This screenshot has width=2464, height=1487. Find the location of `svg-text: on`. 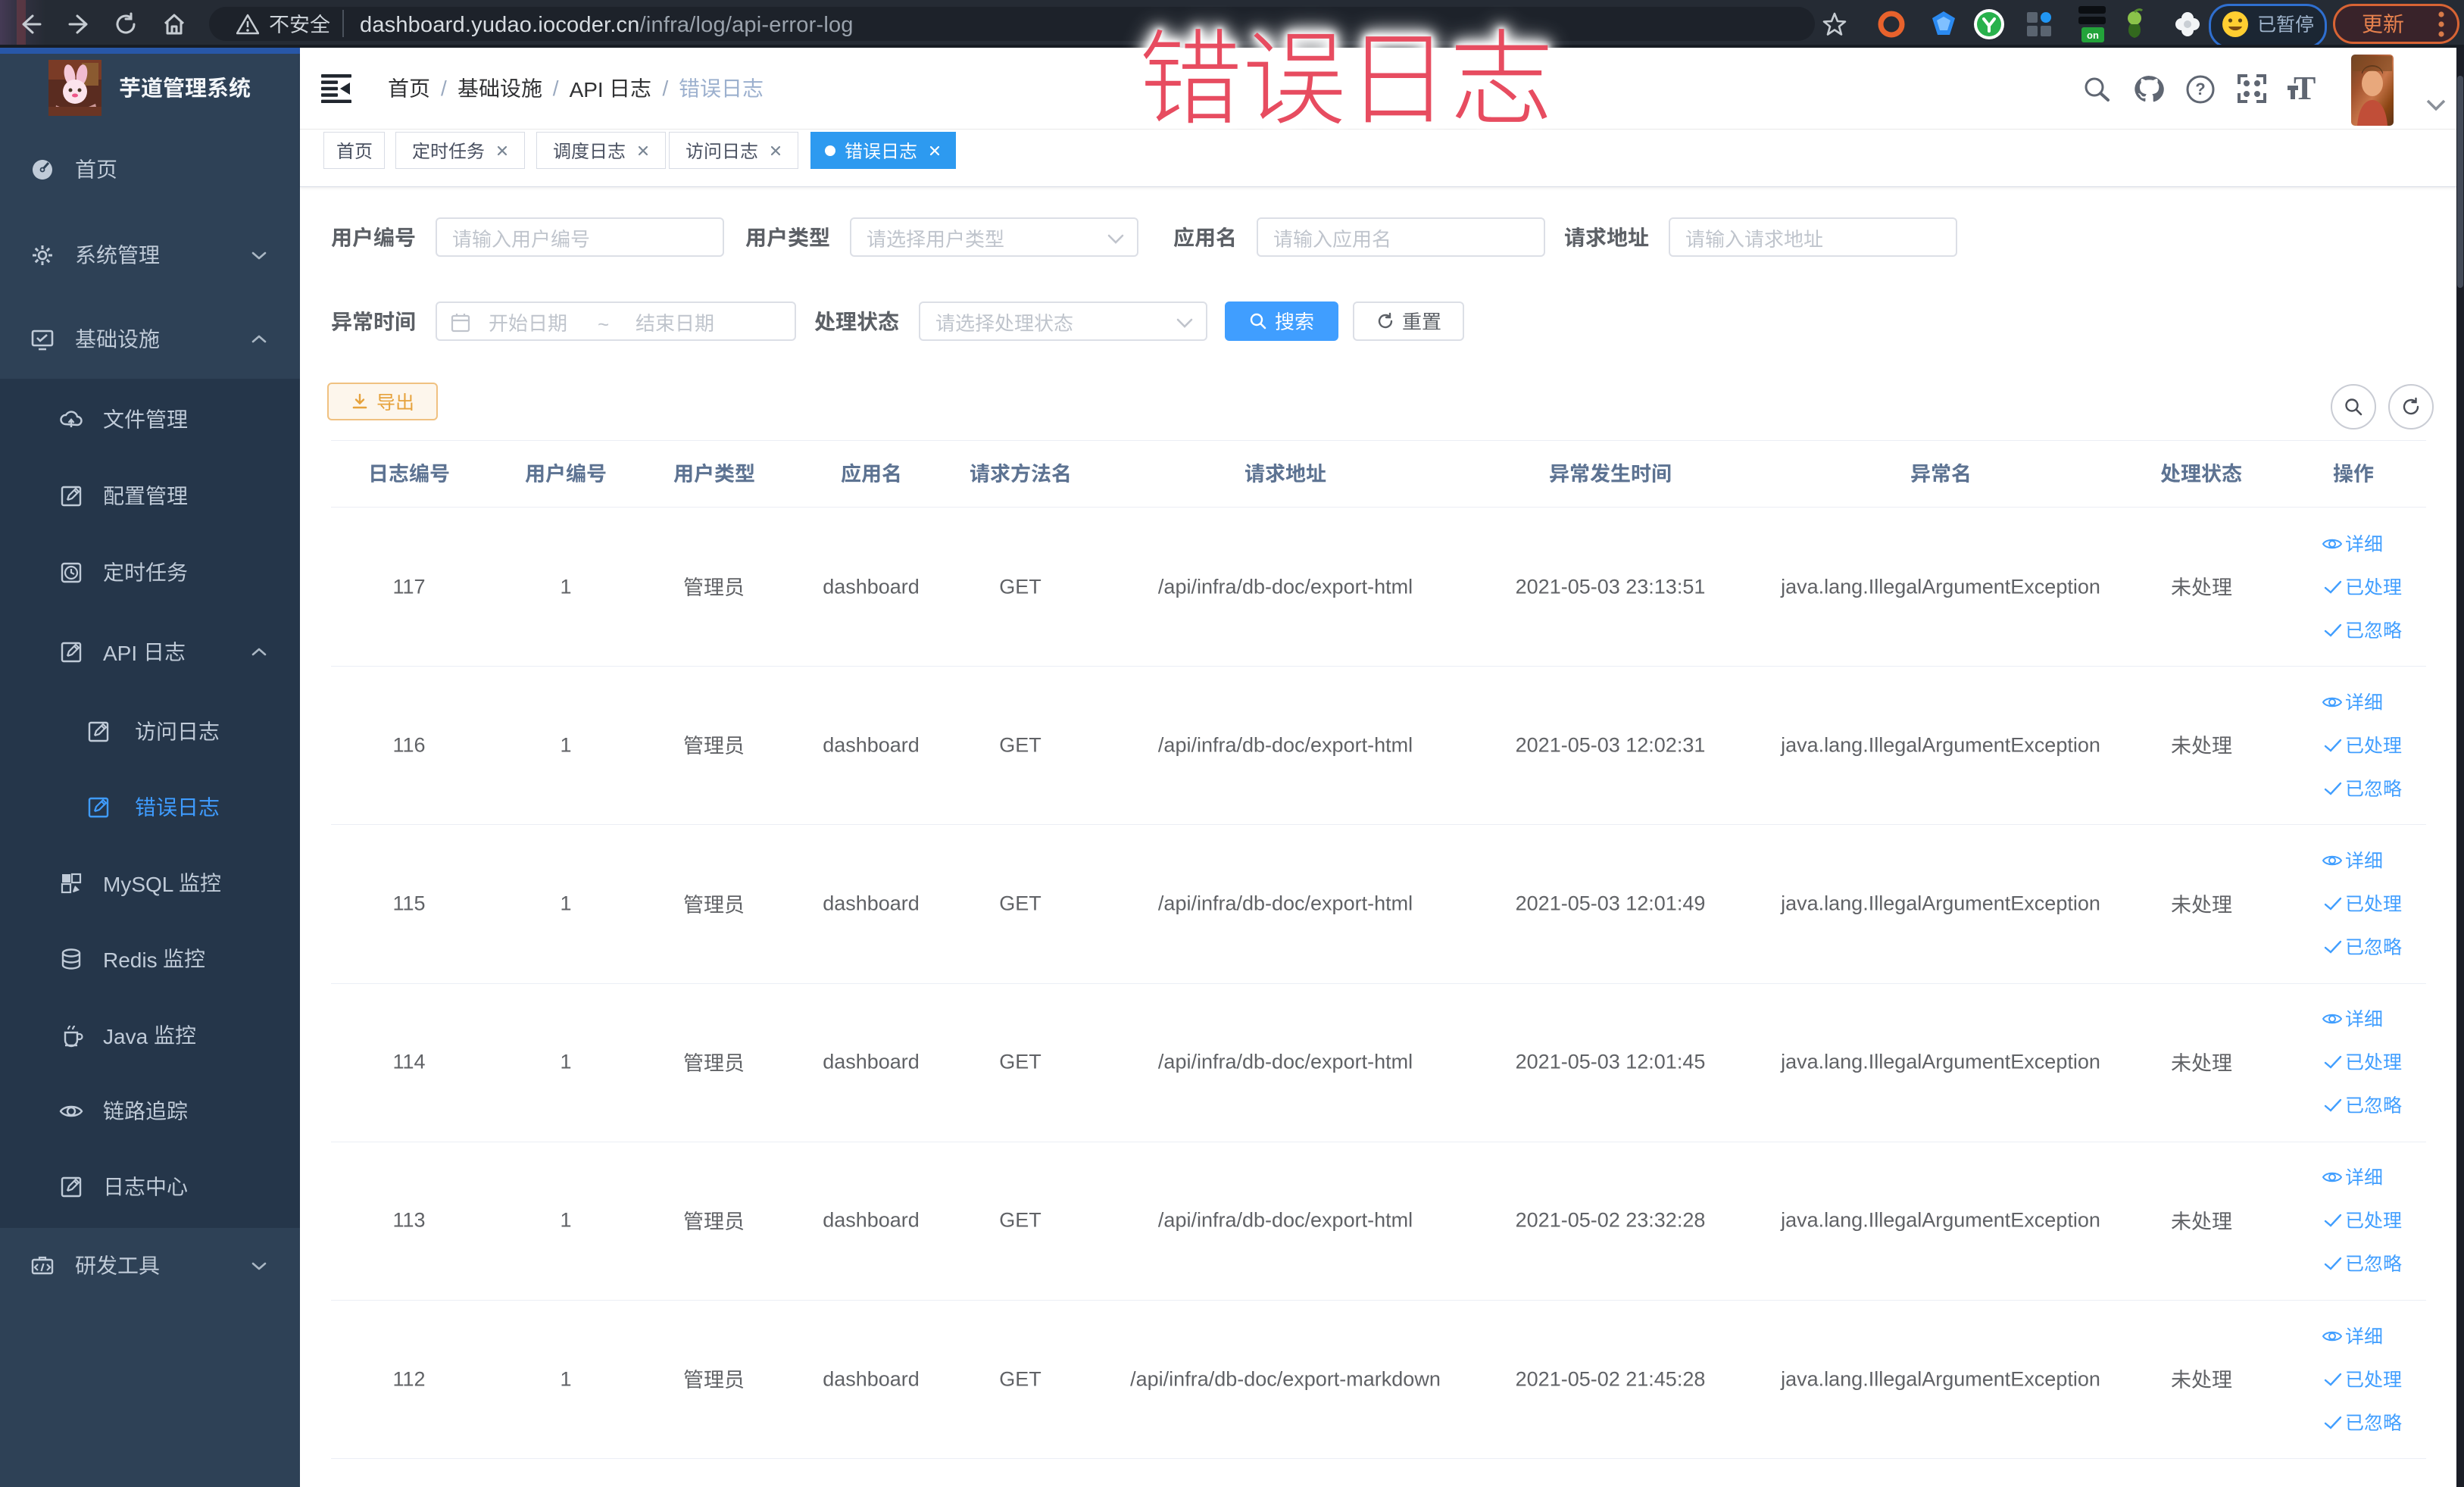

svg-text: on is located at coordinates (2093, 35).